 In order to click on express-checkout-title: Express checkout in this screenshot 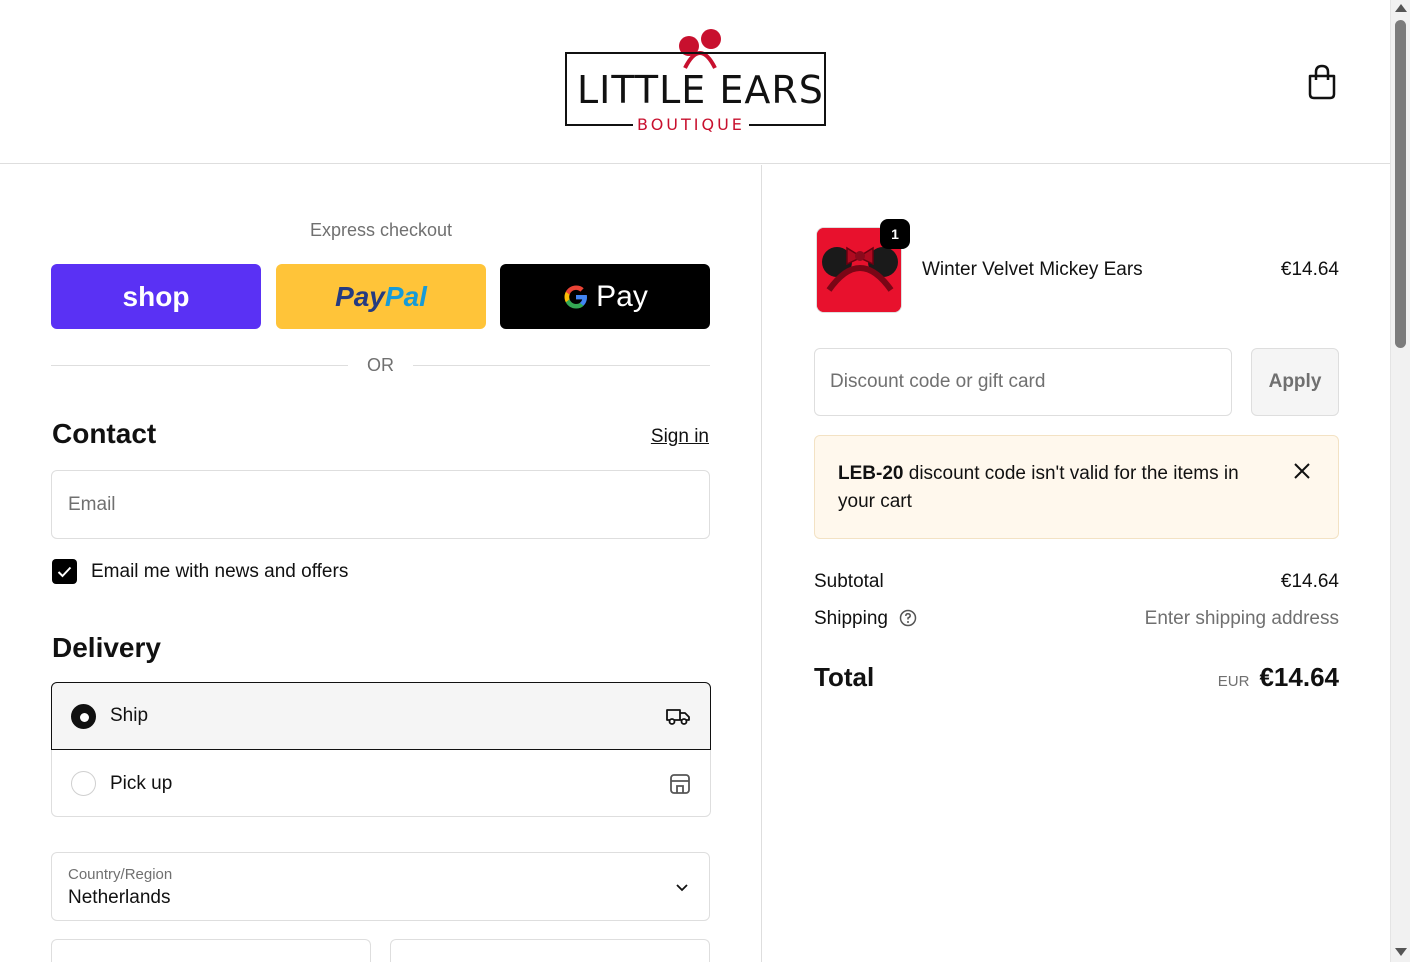, I will do `click(381, 230)`.